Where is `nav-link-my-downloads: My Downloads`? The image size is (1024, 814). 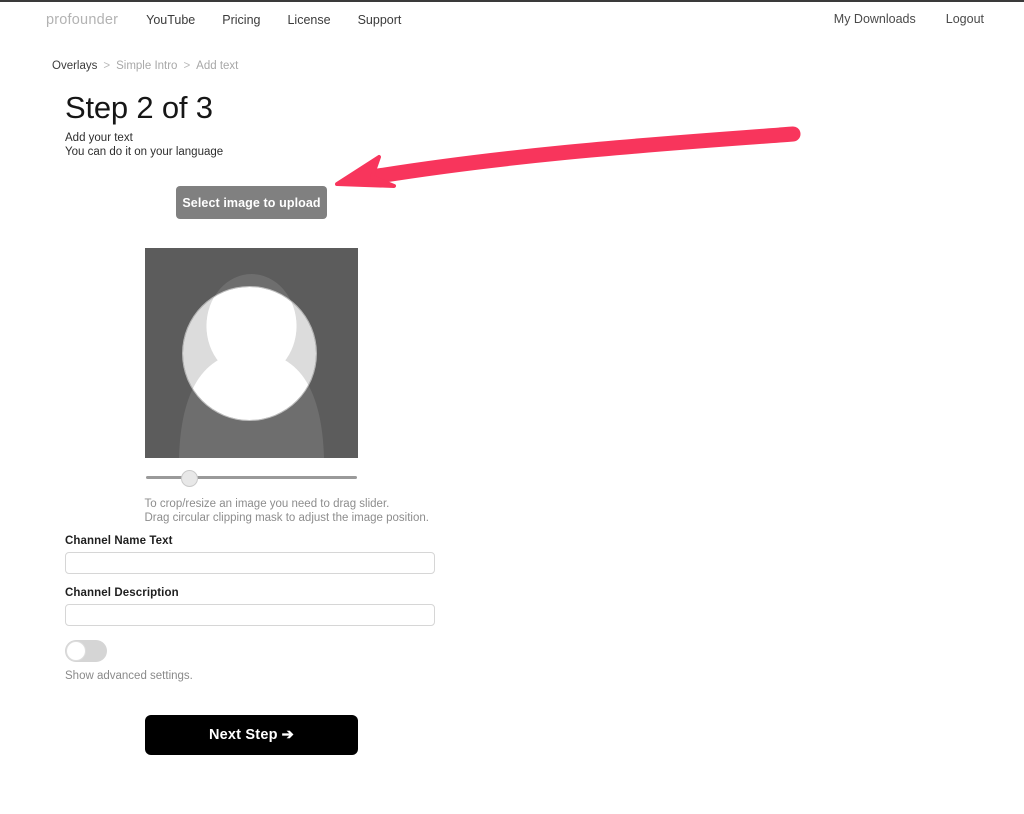 nav-link-my-downloads: My Downloads is located at coordinates (875, 19).